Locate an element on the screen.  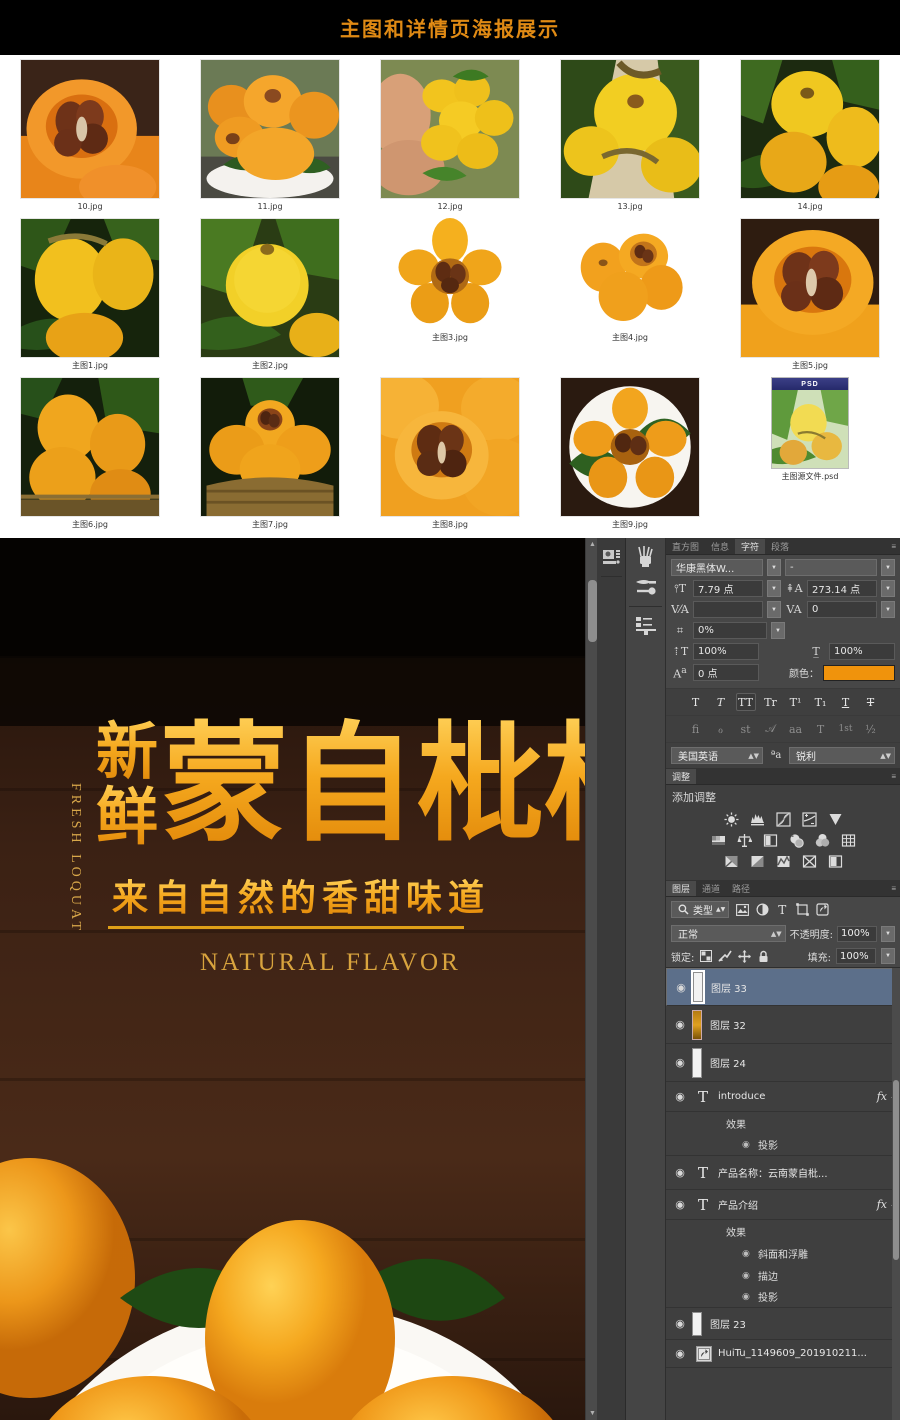
thumbnail-image-zhutu9 is located at coordinates (630, 447).